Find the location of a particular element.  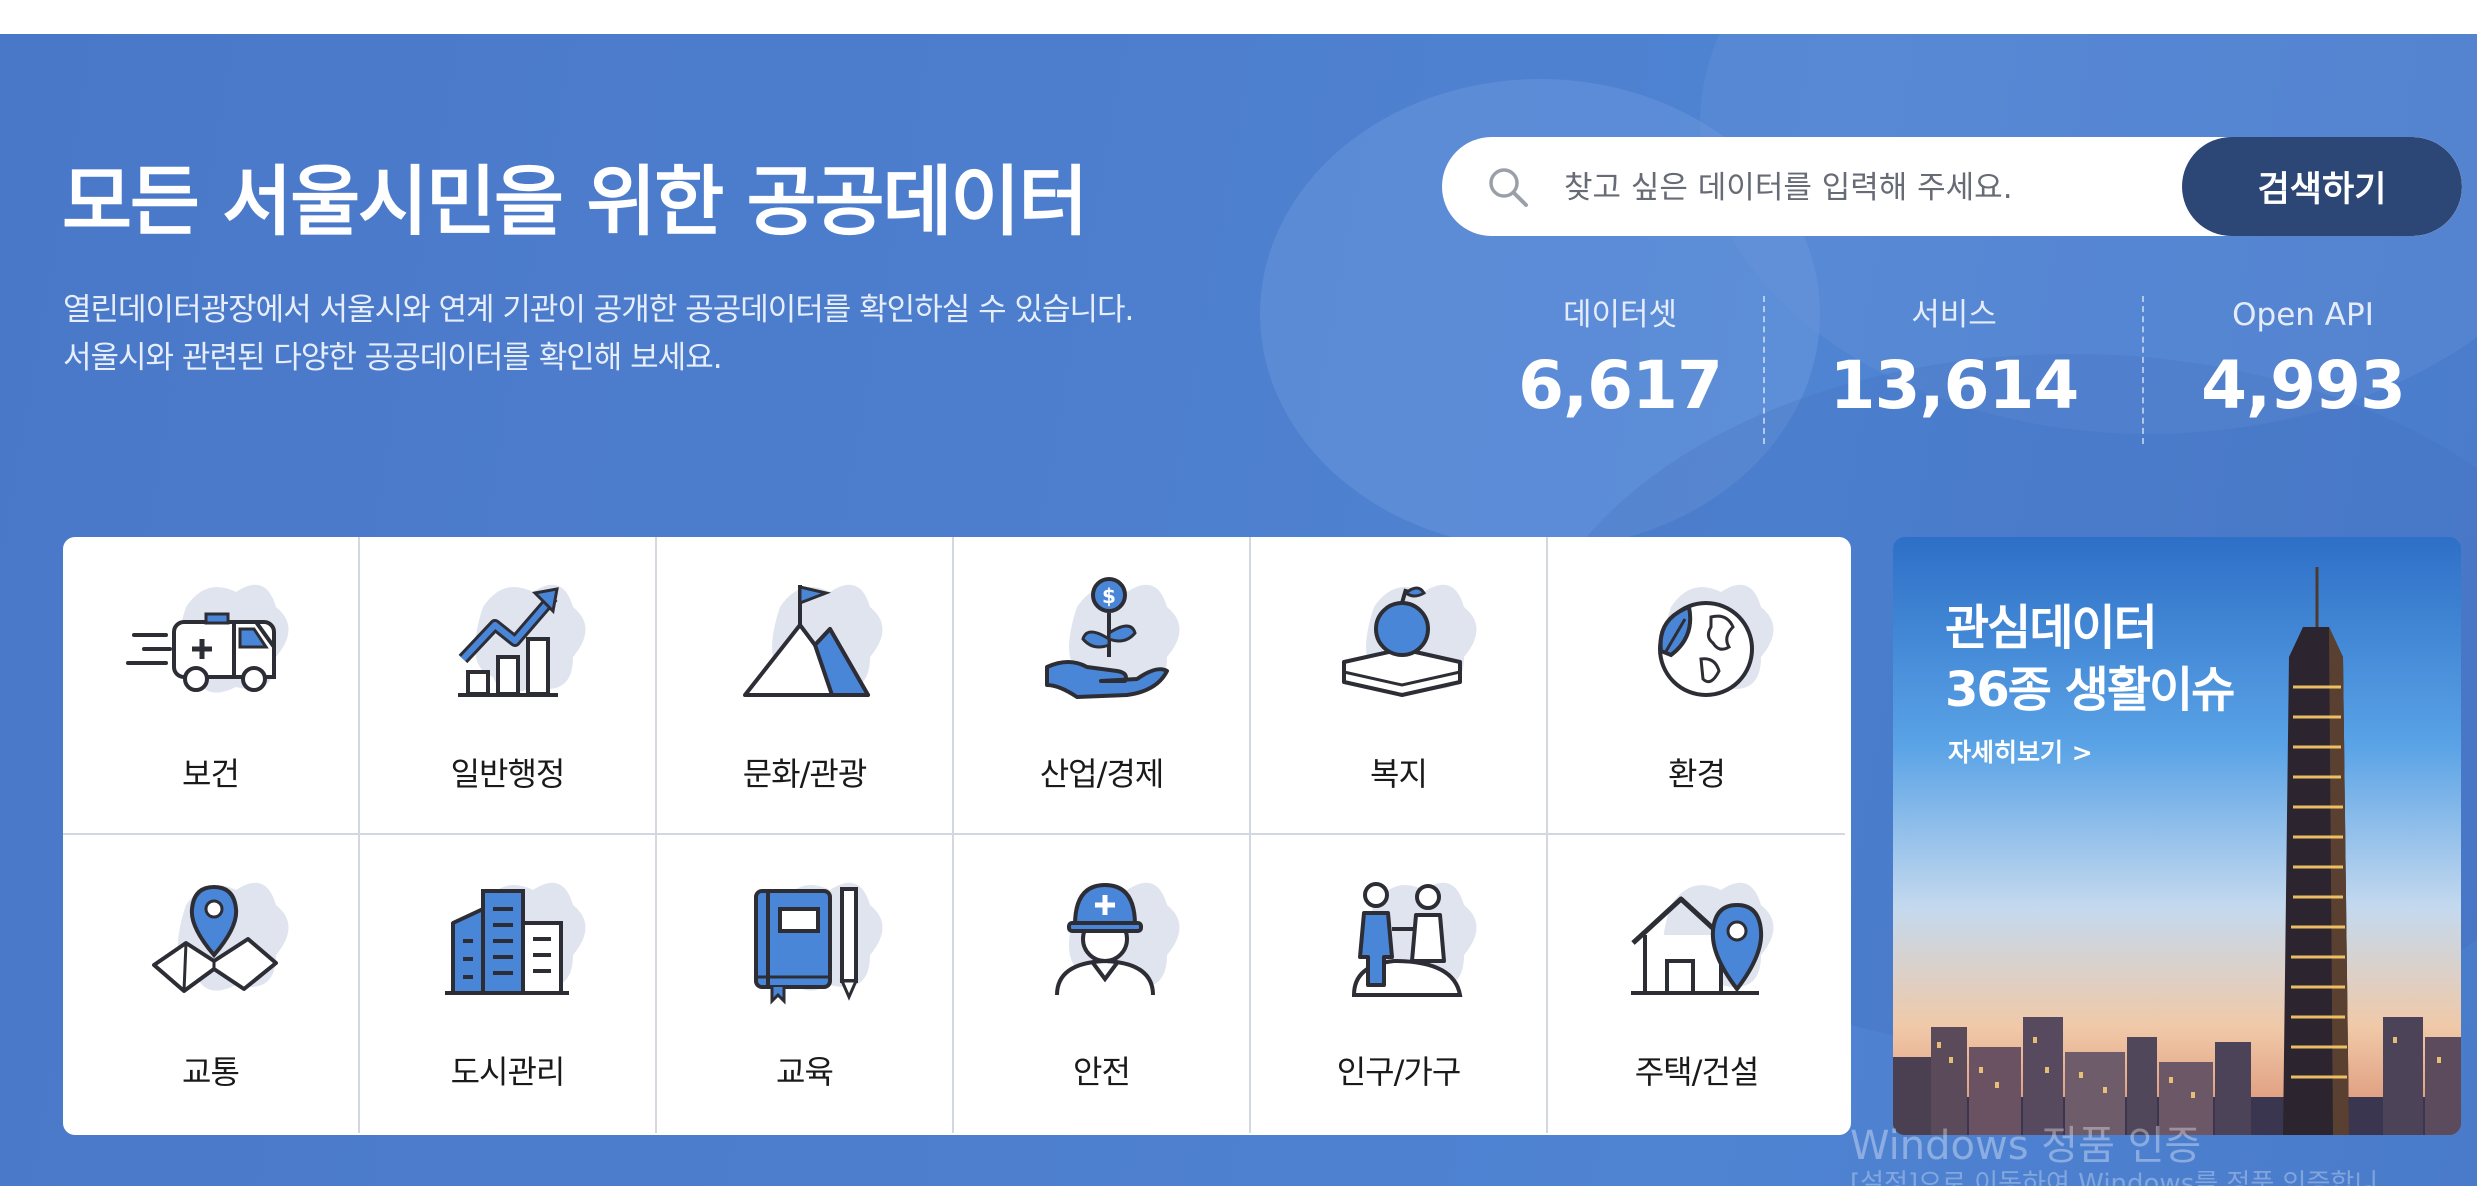

category-general-admin: 일반행정 is located at coordinates (508, 686).